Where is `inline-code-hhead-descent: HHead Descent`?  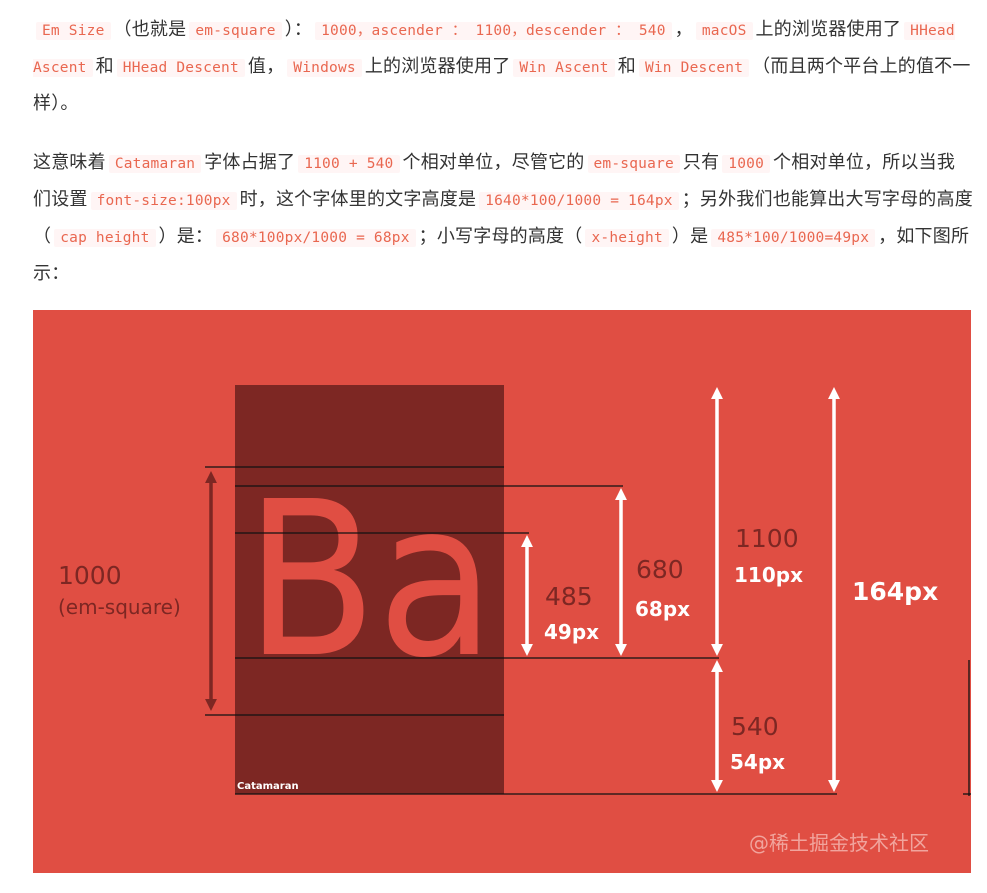 inline-code-hhead-descent: HHead Descent is located at coordinates (180, 68).